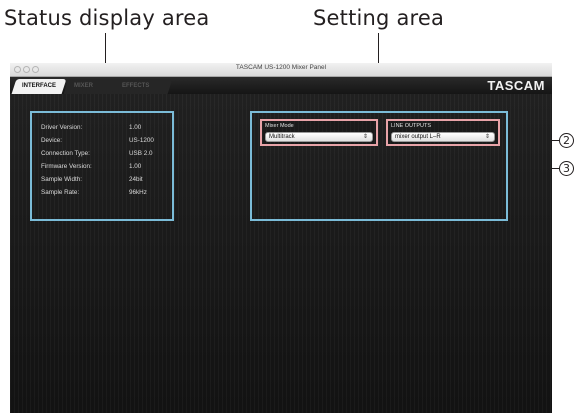 The width and height of the screenshot is (577, 413). I want to click on tab-interface: INTERFACE, so click(39, 86).